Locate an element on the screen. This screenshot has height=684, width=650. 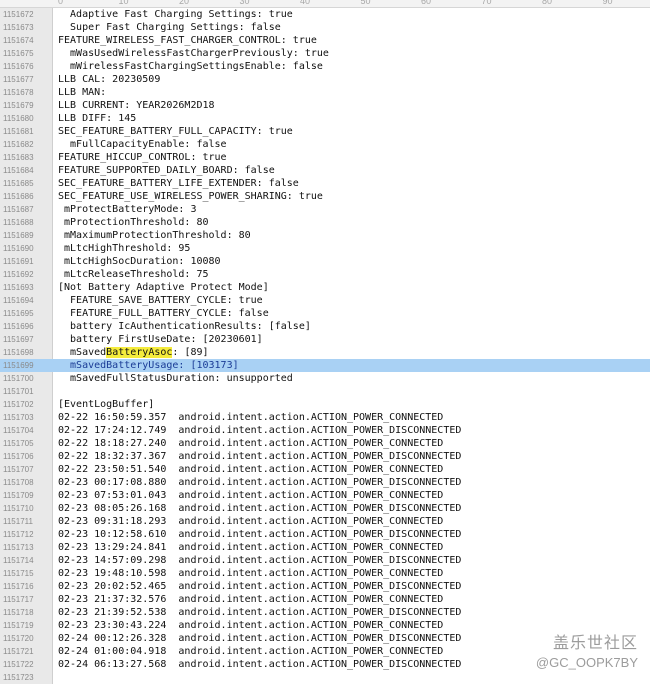
line-number: 1151710 is located at coordinates (18, 508).